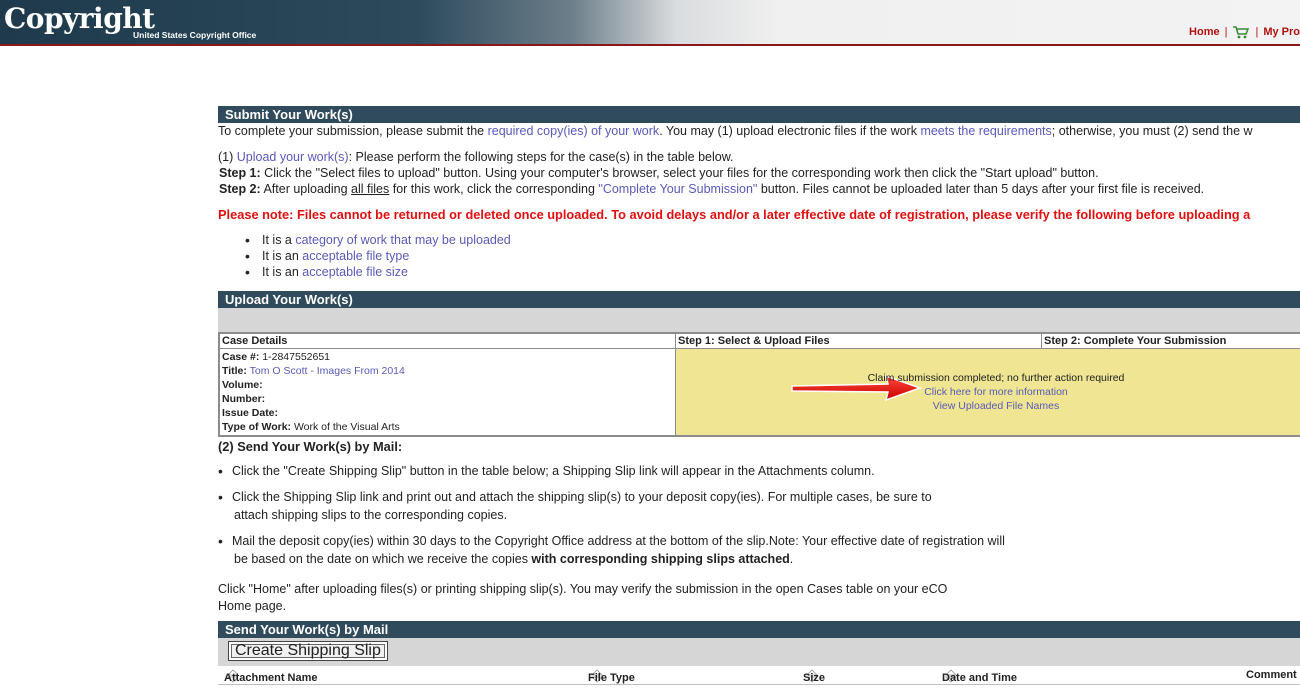 This screenshot has width=1300, height=688. Describe the element at coordinates (250, 413) in the screenshot. I see `issue-date-label: Issue Date:` at that location.